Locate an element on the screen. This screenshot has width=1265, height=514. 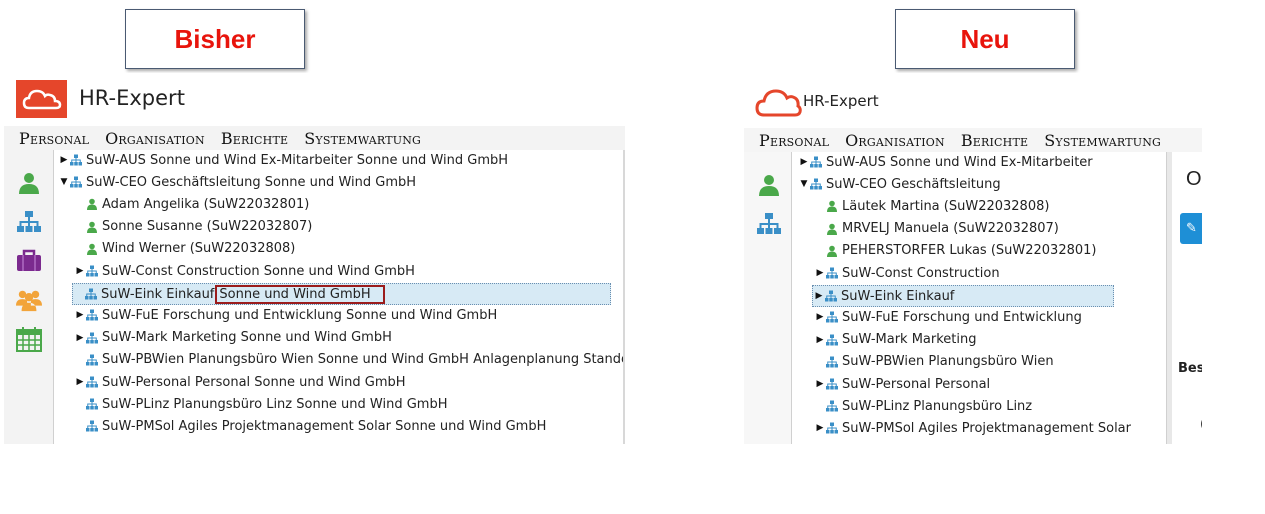
tree-row: ▶ SuW-Mark Marketing is located at coordinates (886, 340).